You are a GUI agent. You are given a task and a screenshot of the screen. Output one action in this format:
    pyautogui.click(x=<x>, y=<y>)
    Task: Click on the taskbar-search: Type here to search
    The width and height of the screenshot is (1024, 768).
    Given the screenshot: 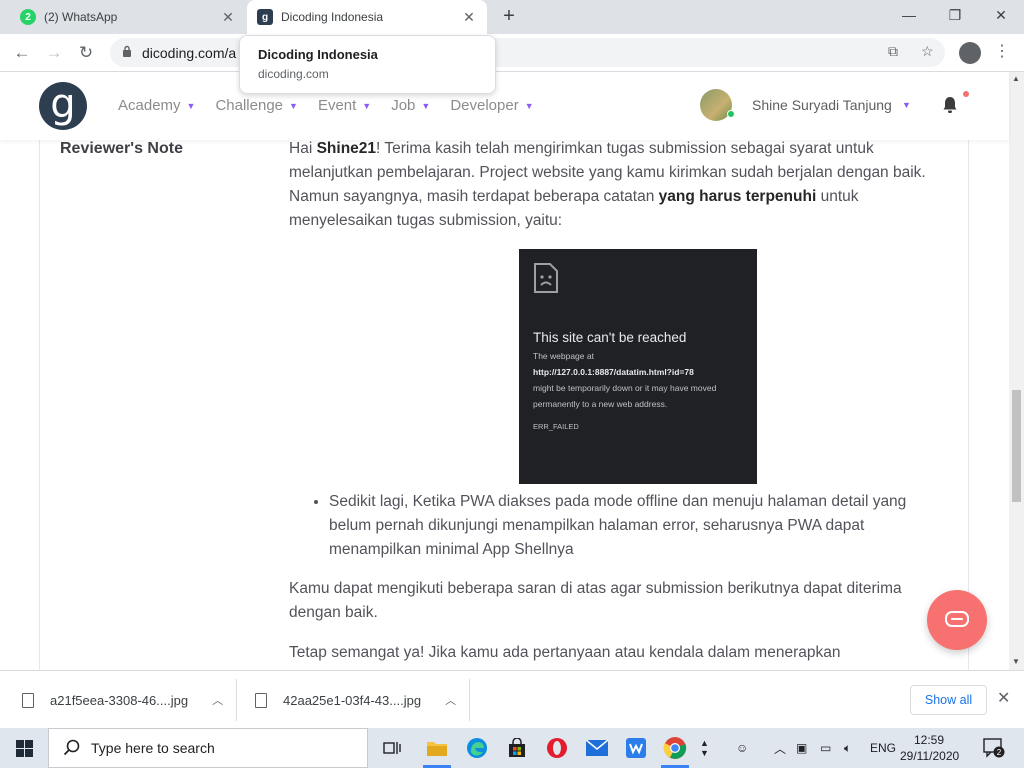 What is the action you would take?
    pyautogui.click(x=208, y=748)
    